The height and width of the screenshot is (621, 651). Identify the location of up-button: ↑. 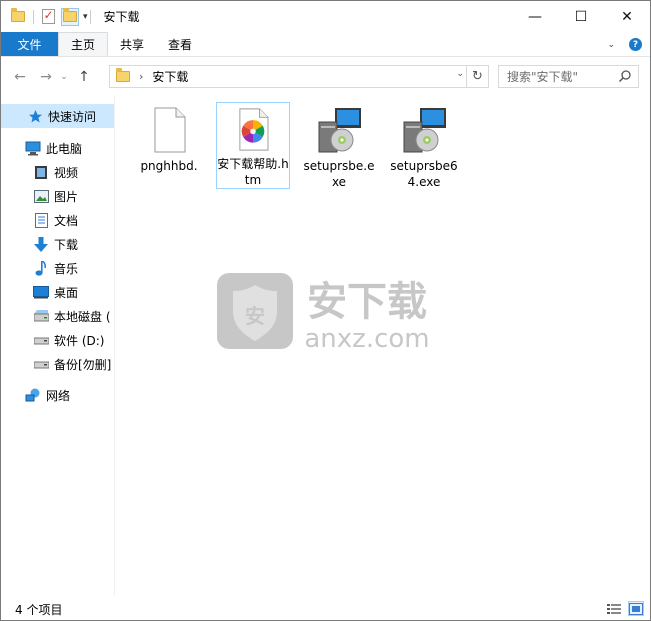
(84, 77).